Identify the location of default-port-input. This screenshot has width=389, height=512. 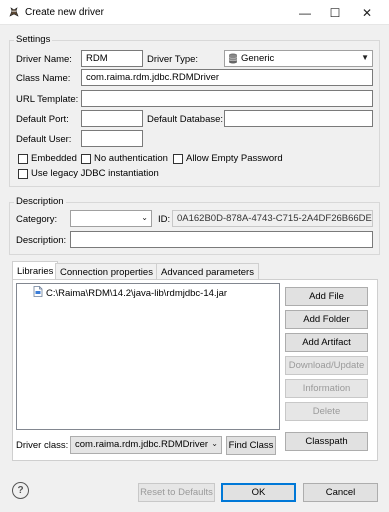
(112, 118).